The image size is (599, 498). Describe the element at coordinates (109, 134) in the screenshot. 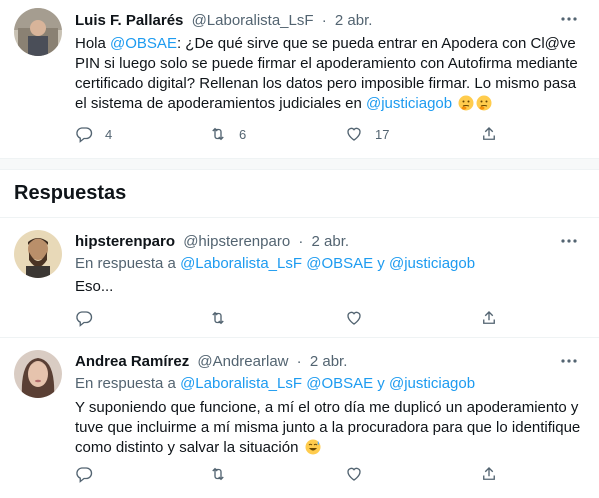

I see `reply-count: 4` at that location.